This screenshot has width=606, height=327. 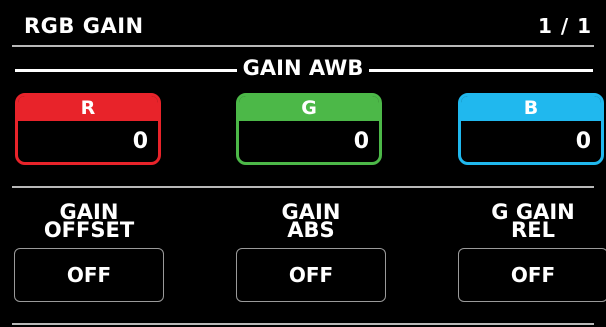 I want to click on gain-abs-label-line2: ABS, so click(x=311, y=230).